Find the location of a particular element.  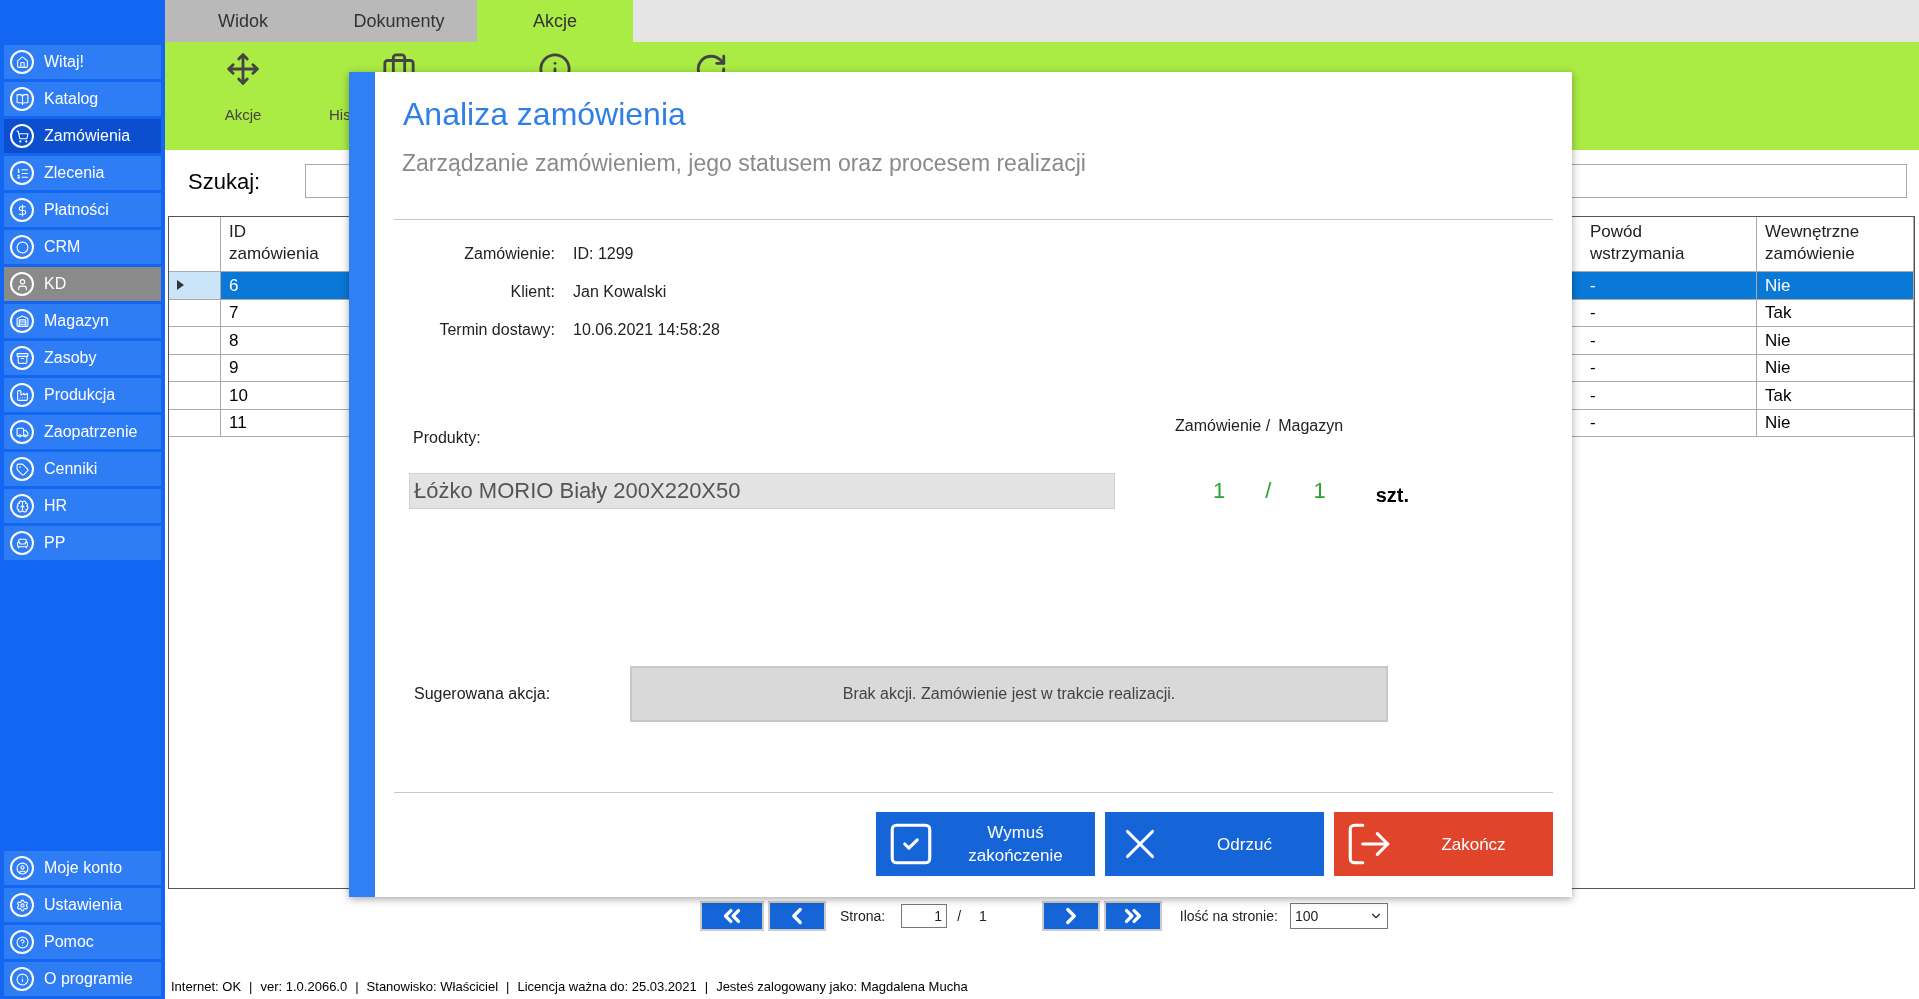

status-text: ver: 1.0.2066.0 is located at coordinates (304, 987).